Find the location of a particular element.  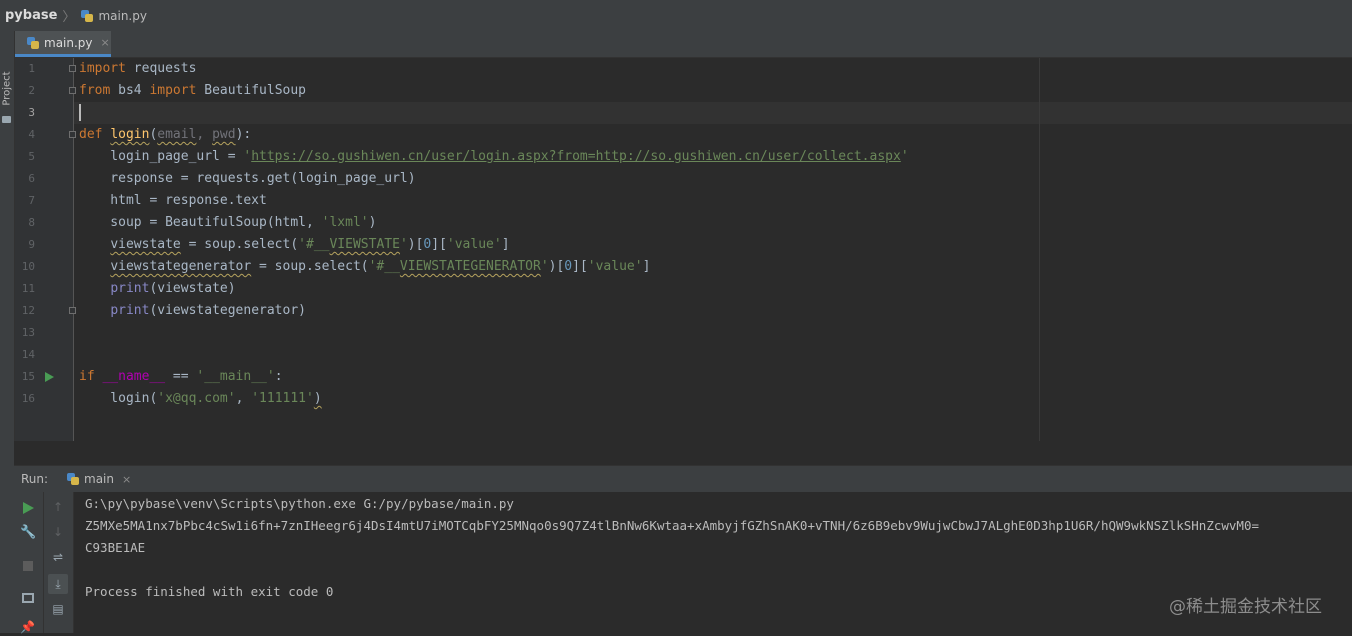

line-number: 11 is located at coordinates (28, 288).